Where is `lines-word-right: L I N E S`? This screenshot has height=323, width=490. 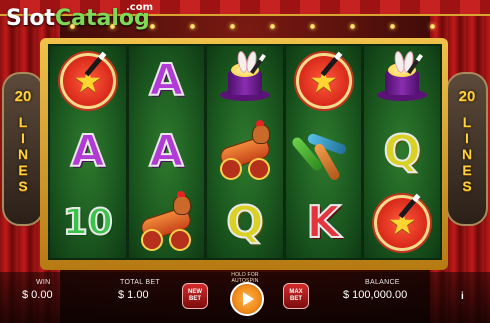 lines-word-right: L I N E S is located at coordinates (467, 154).